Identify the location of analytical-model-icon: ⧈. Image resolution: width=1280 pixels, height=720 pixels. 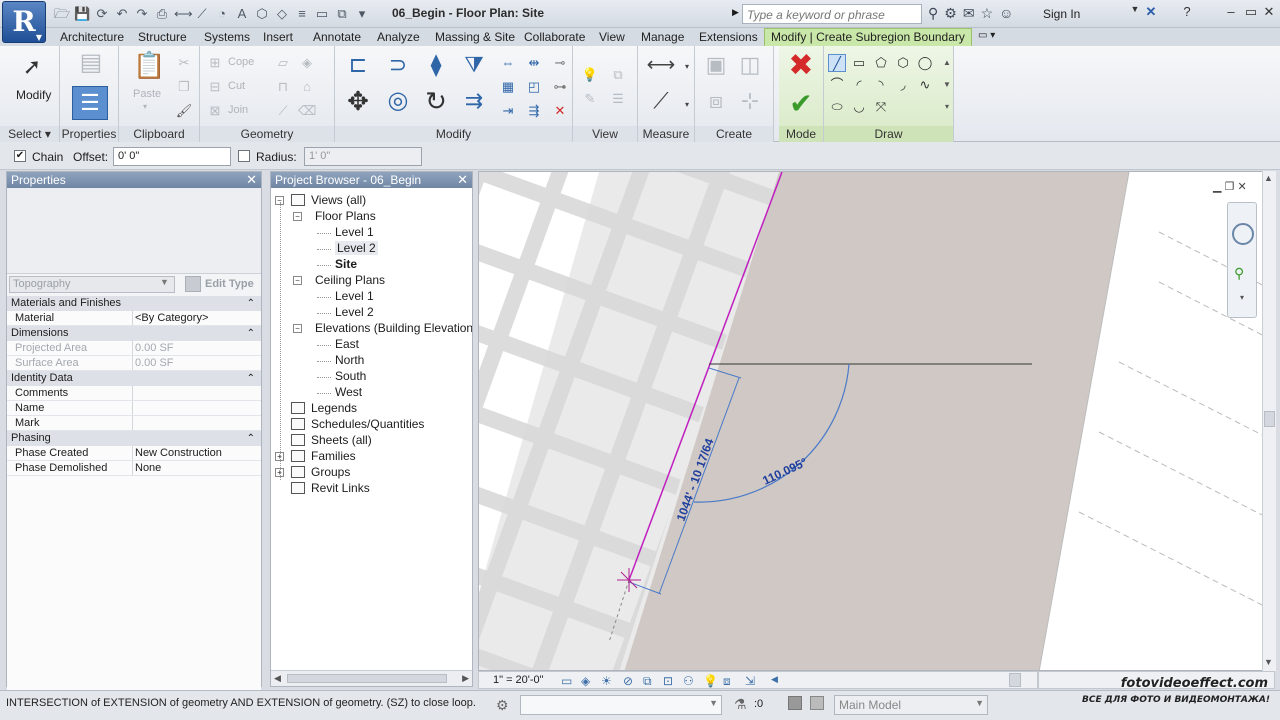
(727, 681).